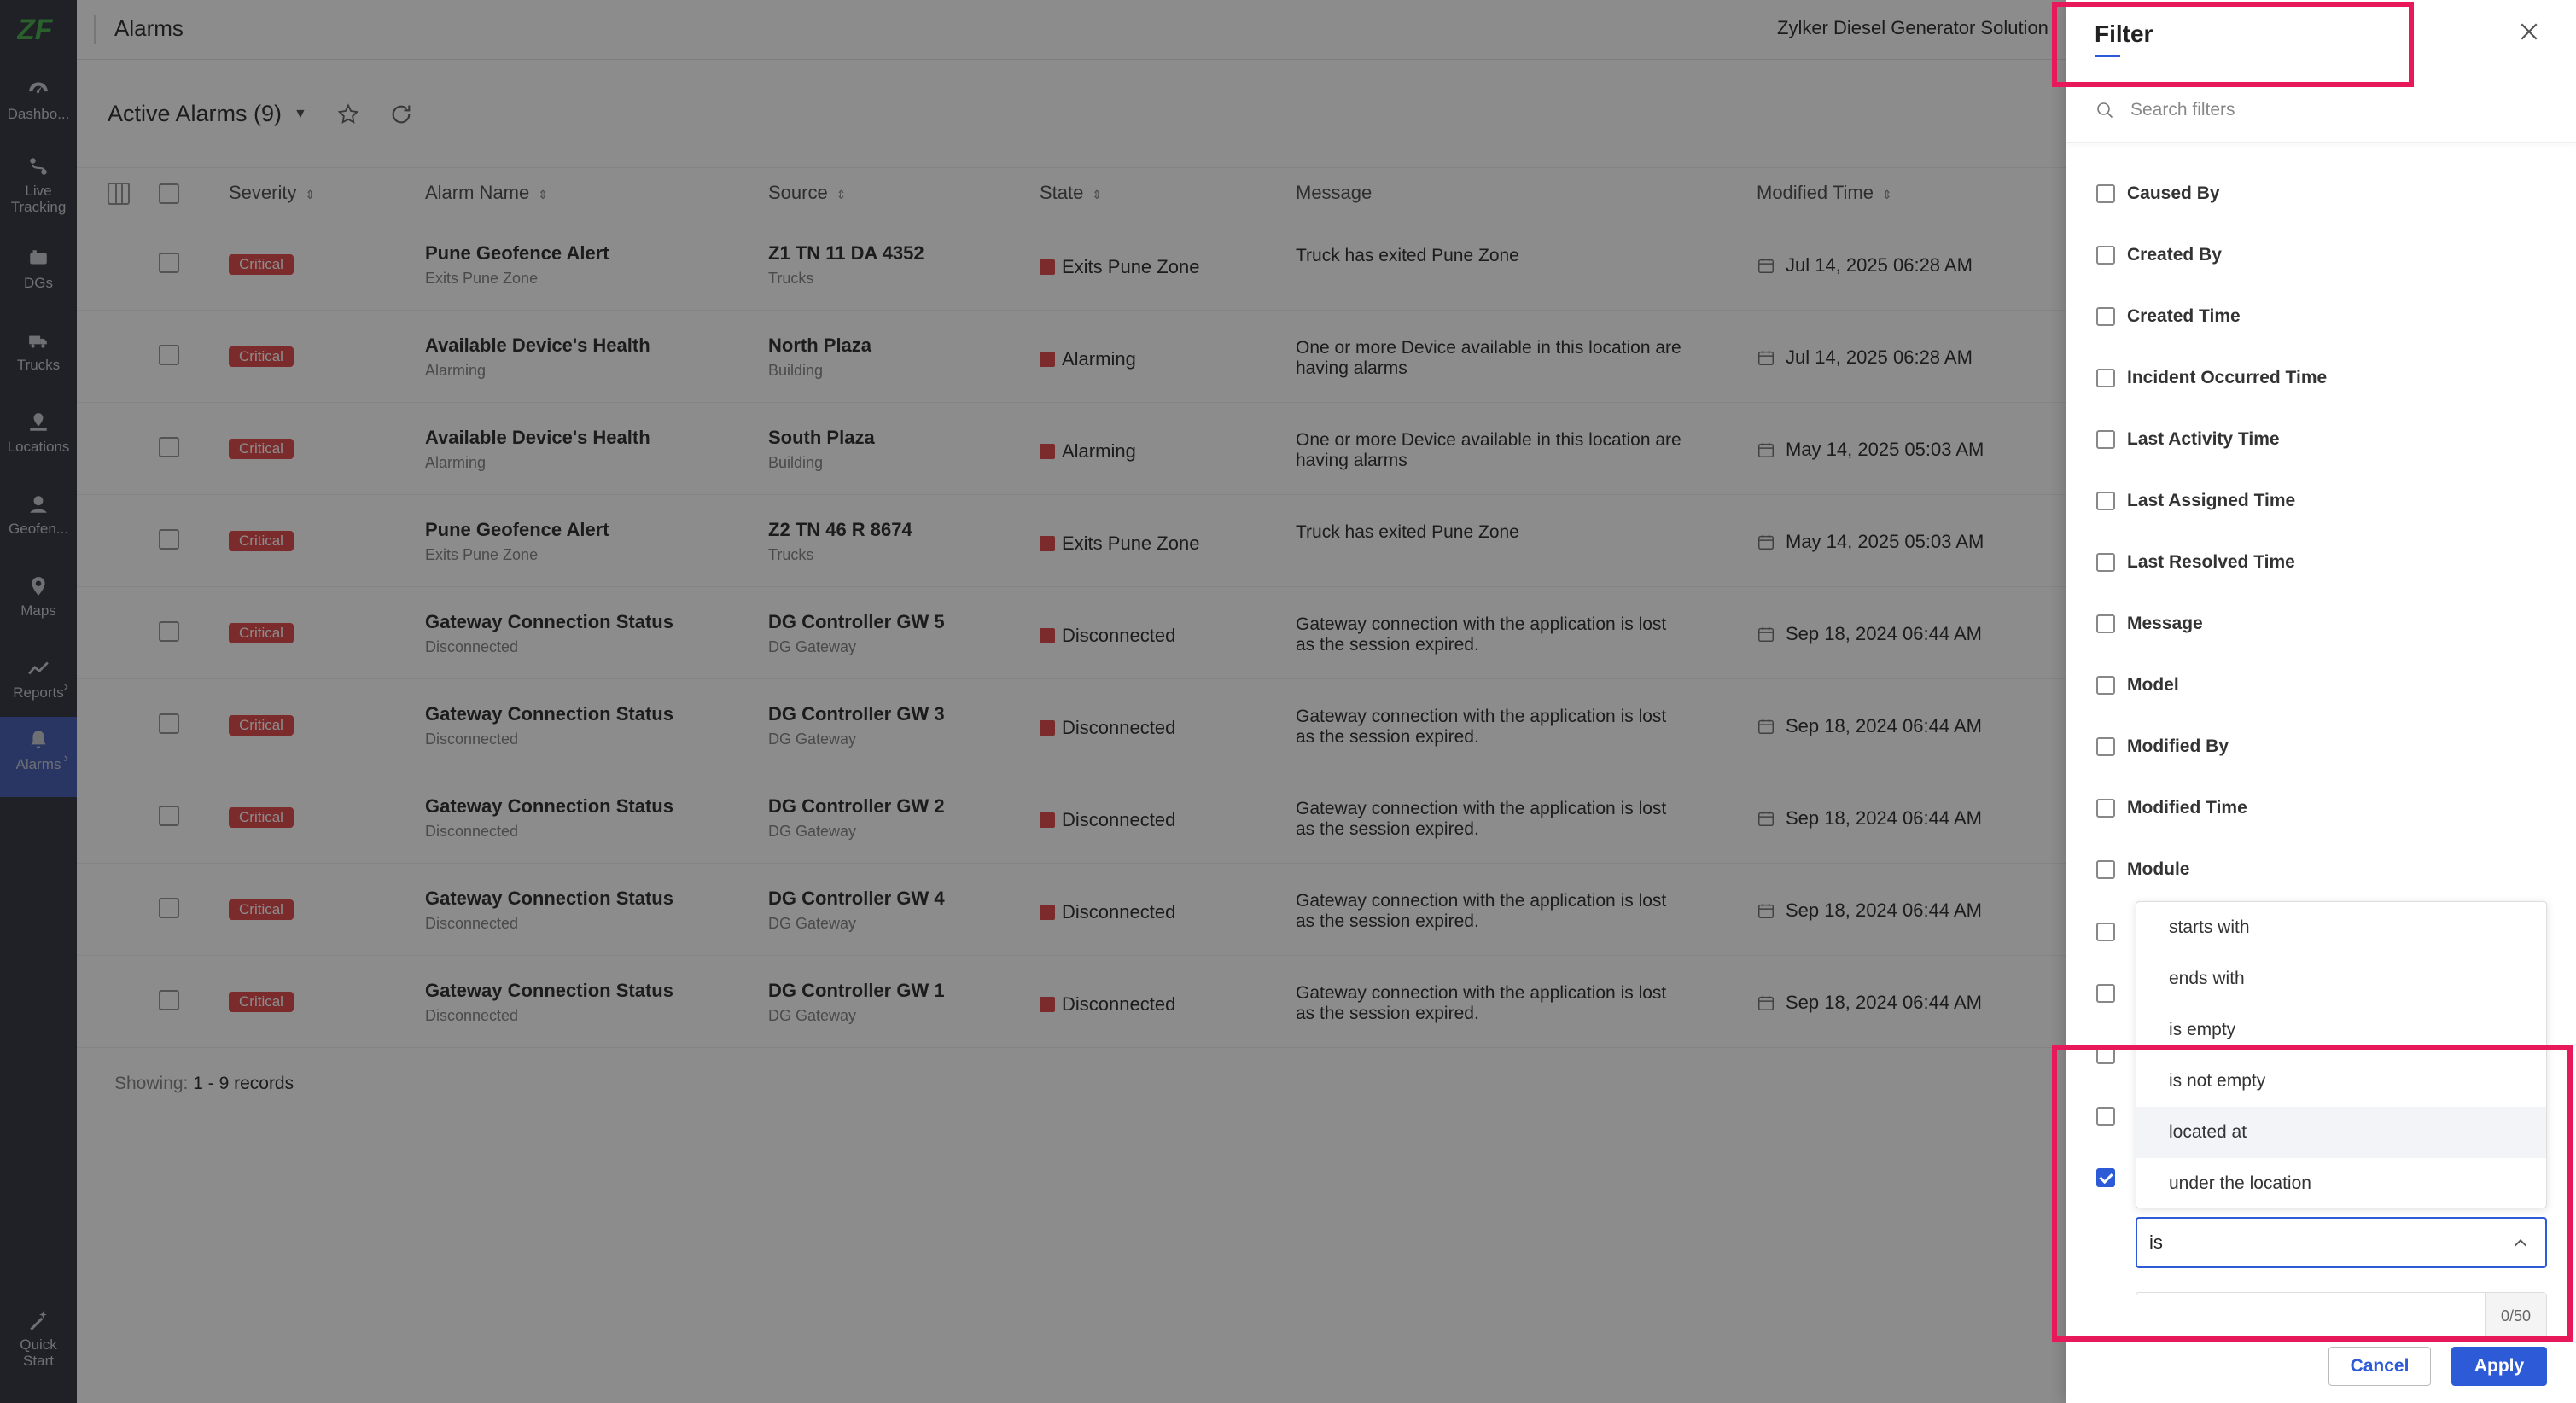  I want to click on filter-field-item: Last Assigned Time, so click(2195, 501).